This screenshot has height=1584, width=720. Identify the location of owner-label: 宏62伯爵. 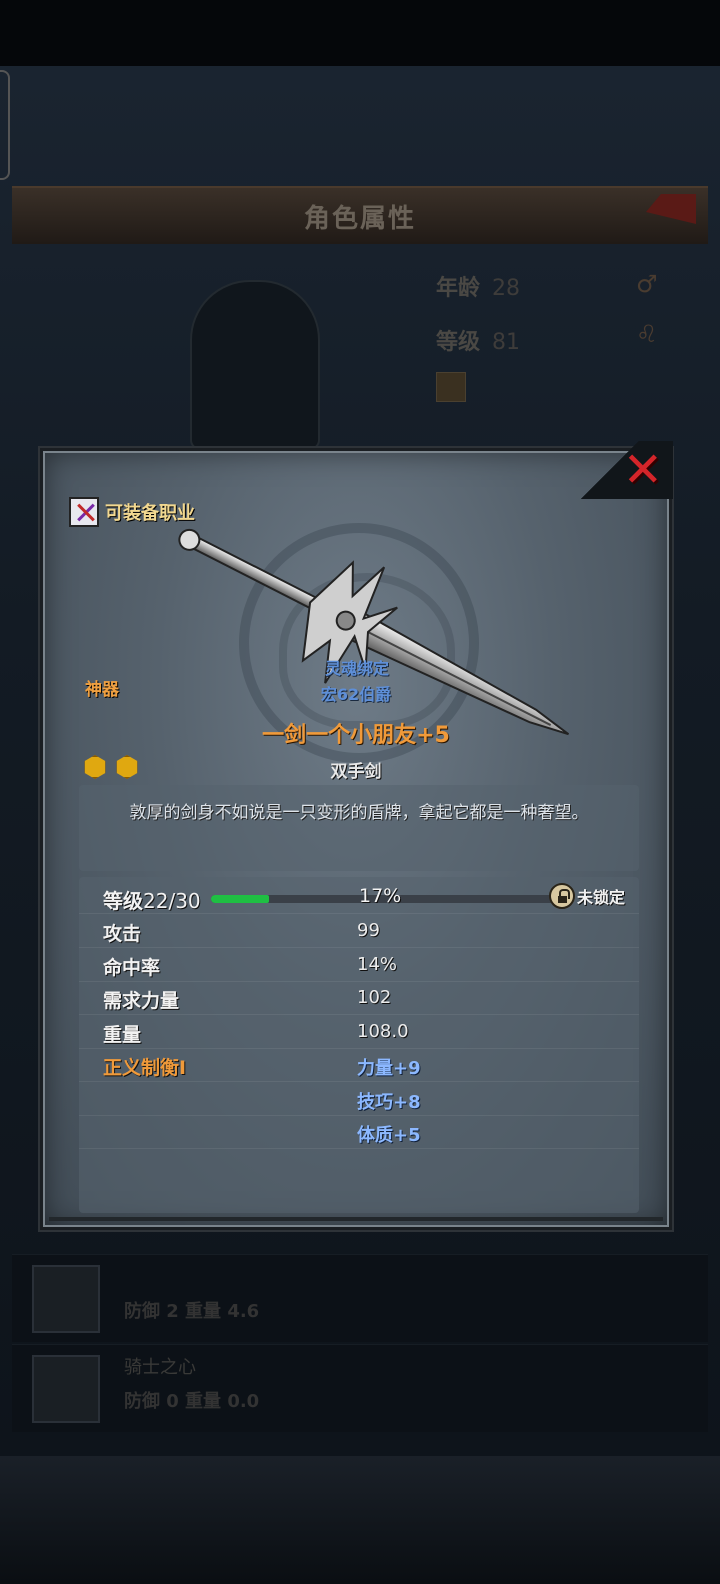
(356, 694).